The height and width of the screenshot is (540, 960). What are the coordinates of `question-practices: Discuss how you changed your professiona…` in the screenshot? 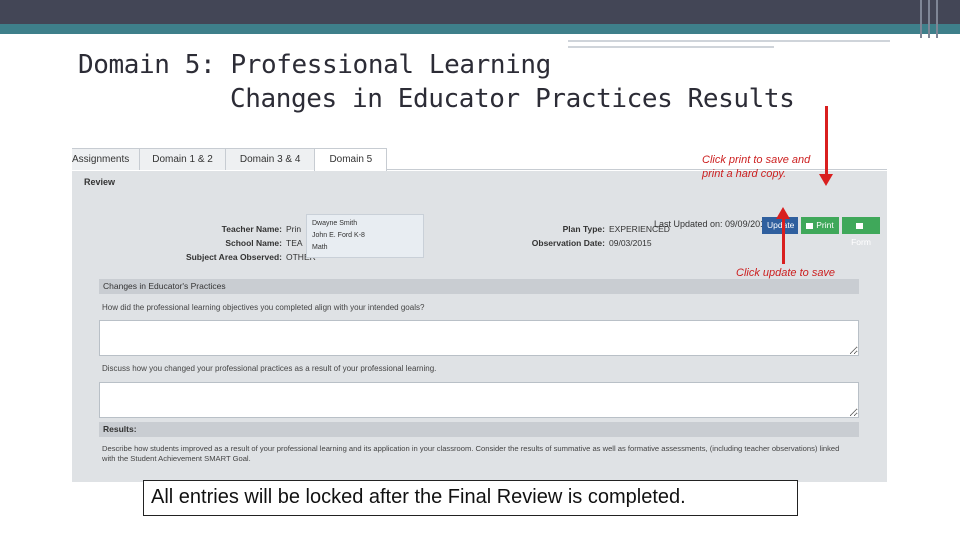 It's located at (269, 368).